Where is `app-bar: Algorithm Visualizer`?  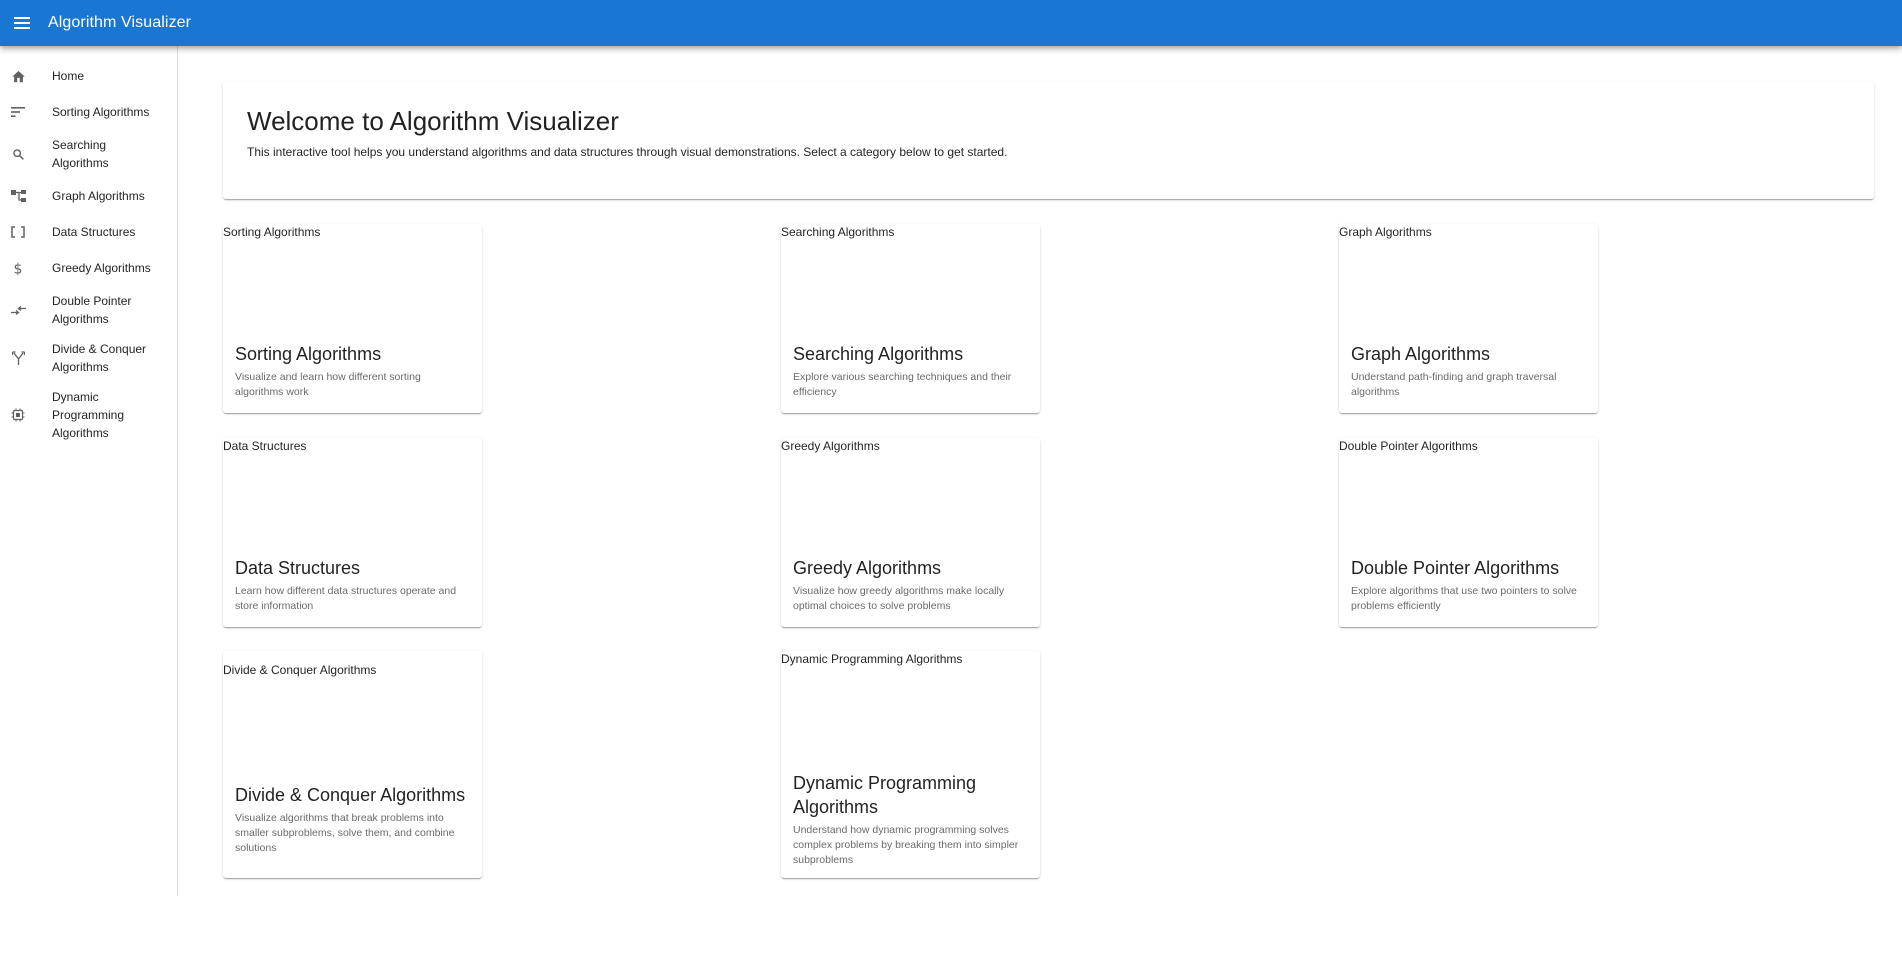 app-bar: Algorithm Visualizer is located at coordinates (951, 23).